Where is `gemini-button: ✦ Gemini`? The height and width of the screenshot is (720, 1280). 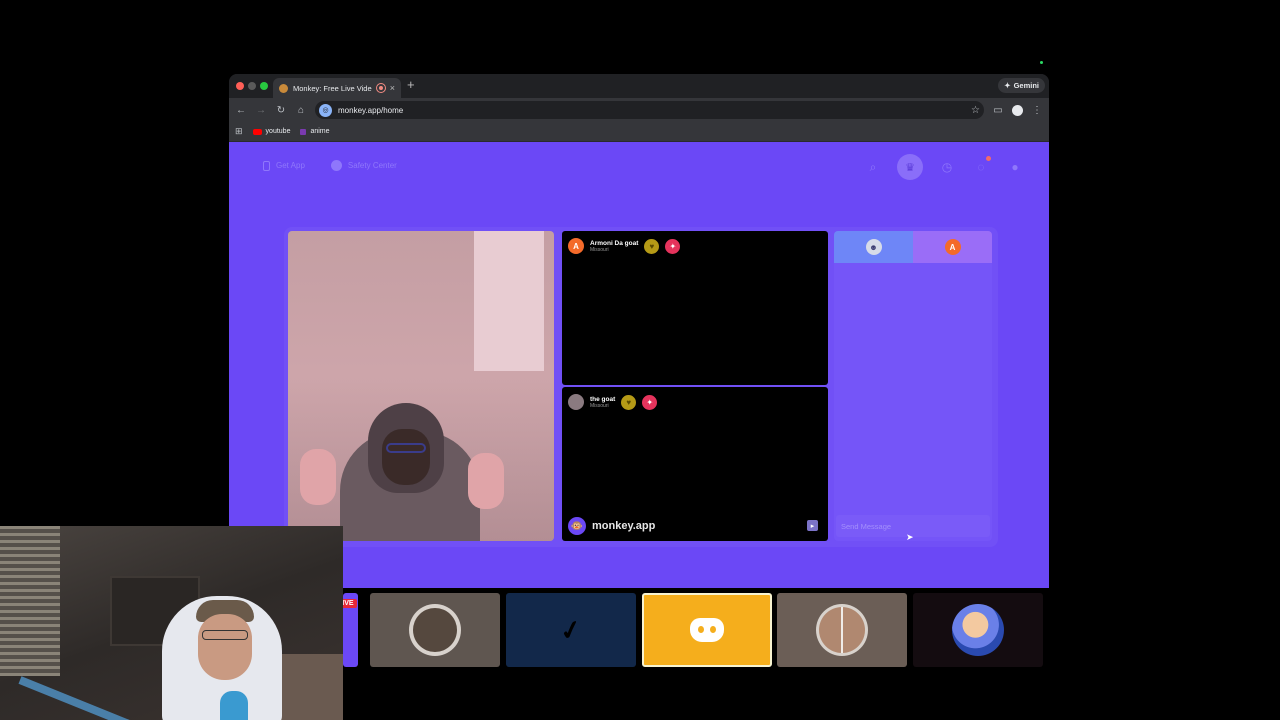
gemini-button: ✦ Gemini is located at coordinates (1021, 85).